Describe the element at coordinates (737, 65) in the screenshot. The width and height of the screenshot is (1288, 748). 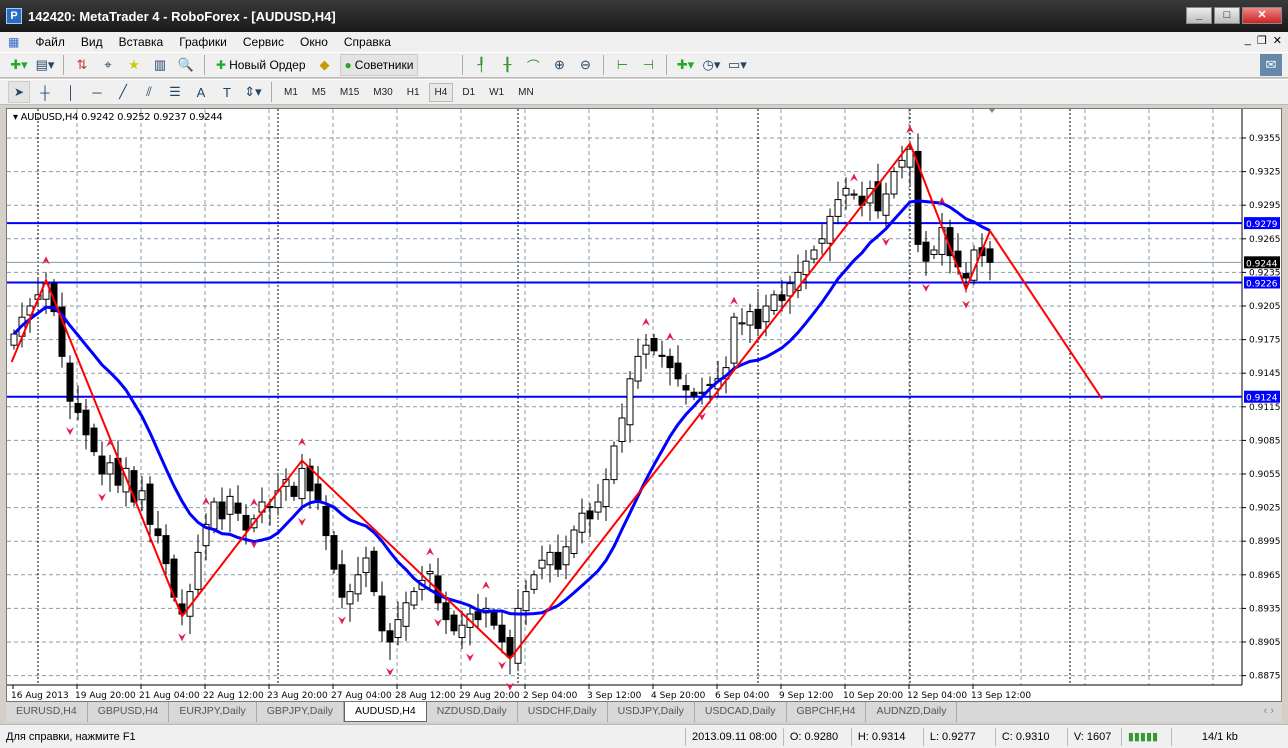
I see `templates-icon: ▭▾` at that location.